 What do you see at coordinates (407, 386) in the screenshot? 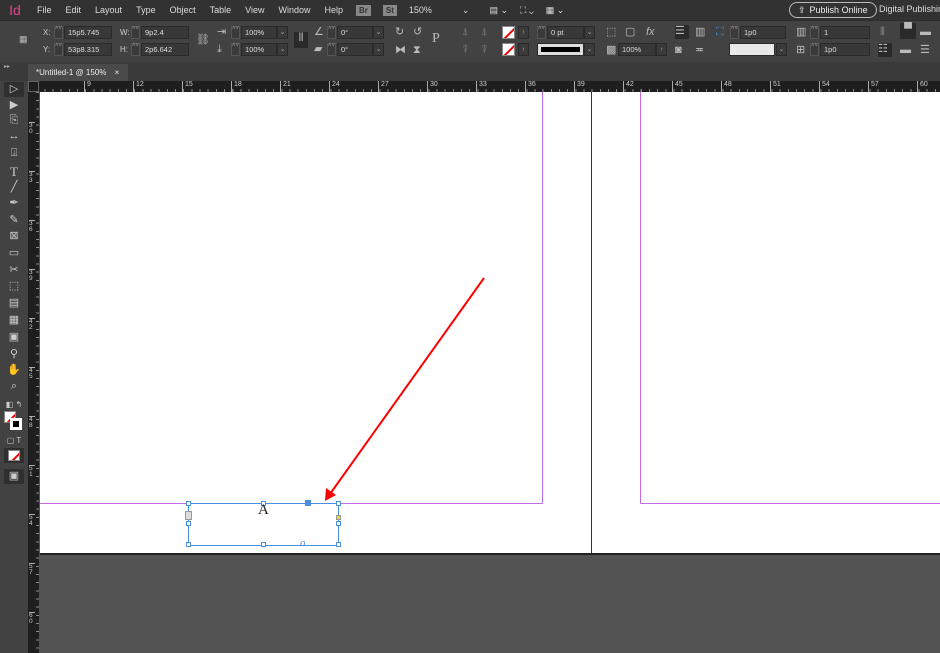
I see `annotation-arrow` at bounding box center [407, 386].